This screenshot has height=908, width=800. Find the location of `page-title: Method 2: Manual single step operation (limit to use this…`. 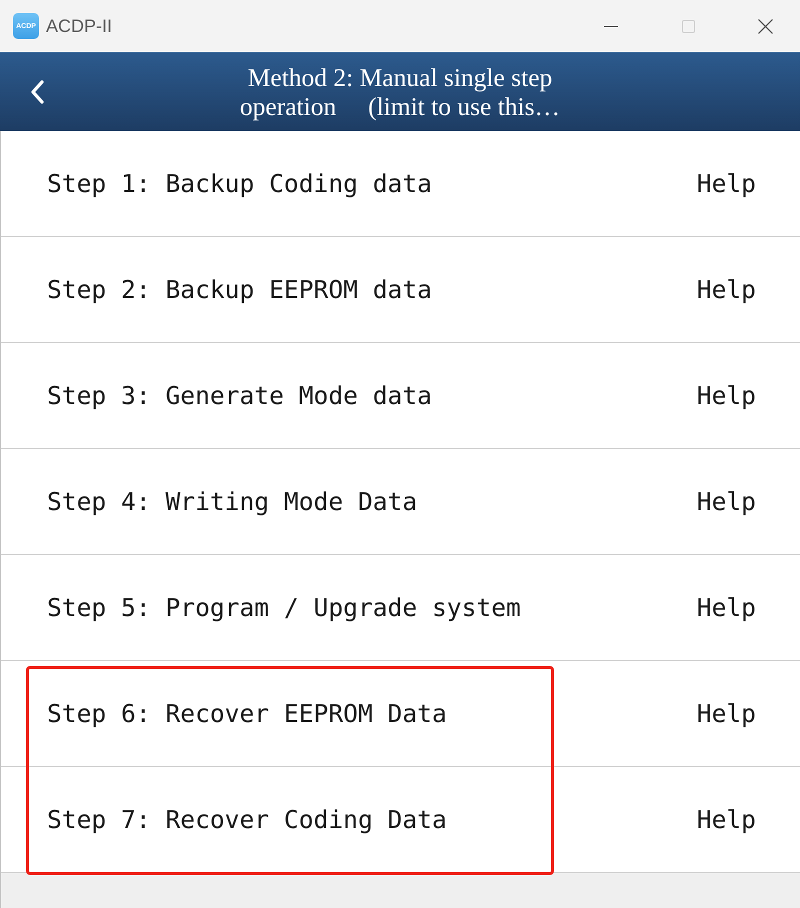

page-title: Method 2: Manual single step operation (limit to use this… is located at coordinates (400, 92).